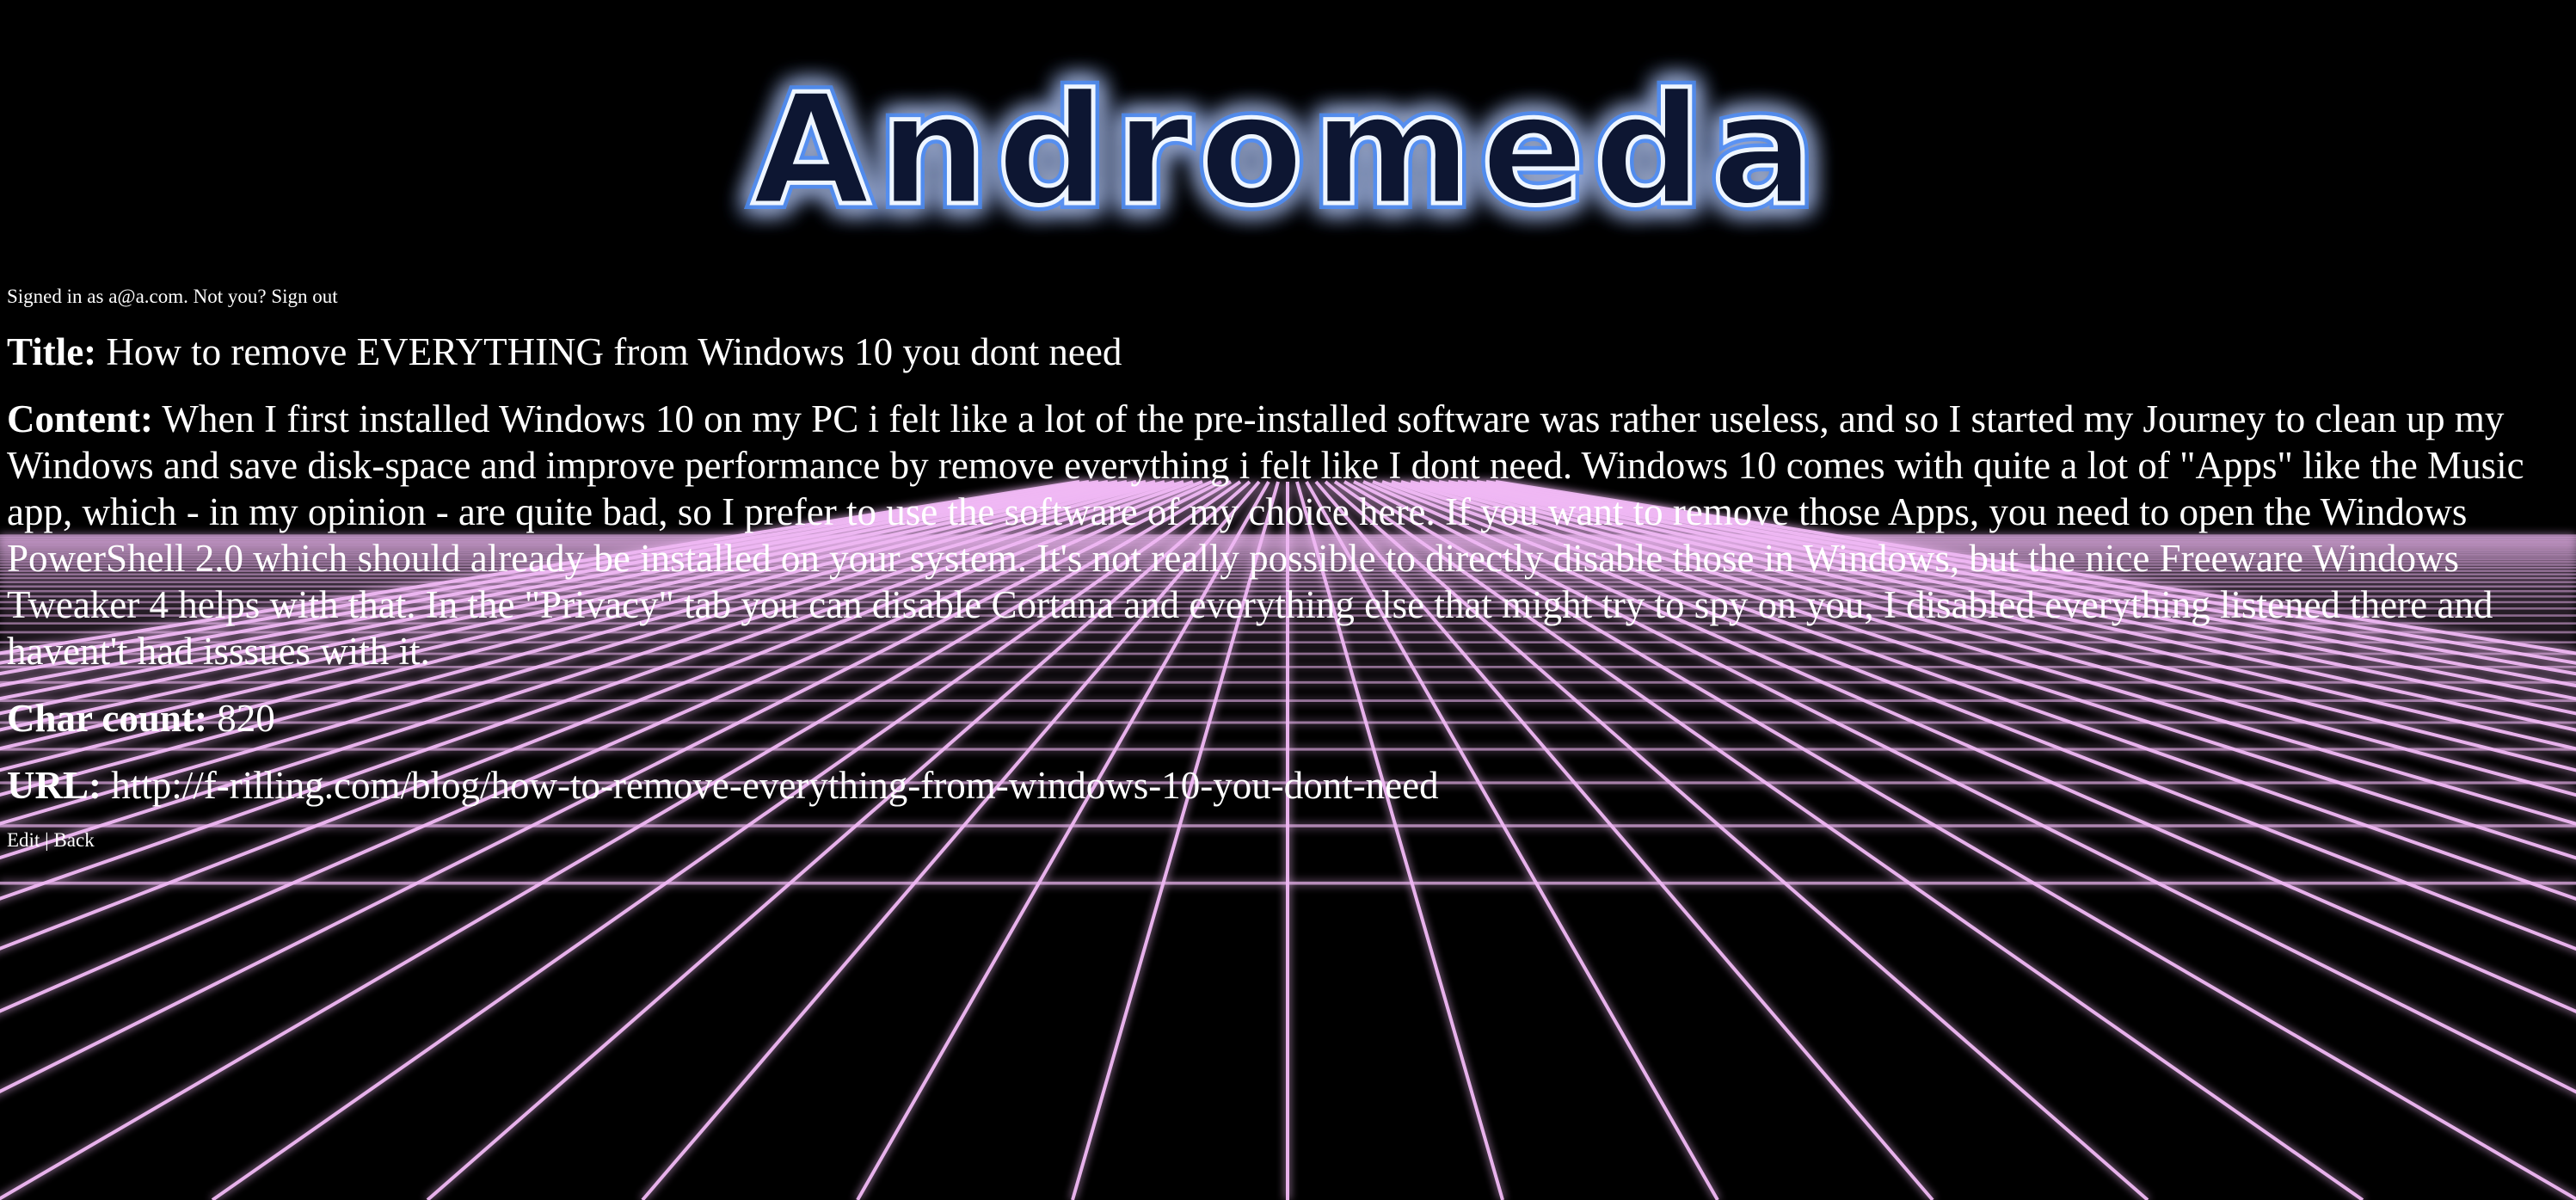 The image size is (2576, 1200). I want to click on signin-prefix: Signed in as, so click(55, 297).